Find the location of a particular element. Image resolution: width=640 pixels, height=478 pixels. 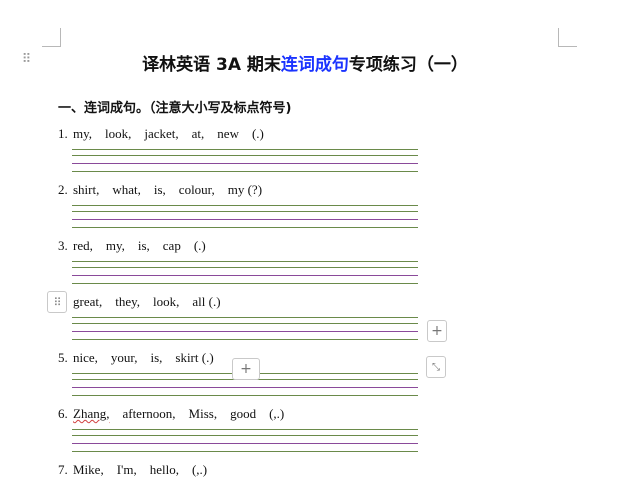

question-6: 6. Zhang, afternoon, Miss, good (,.) is located at coordinates (171, 414).